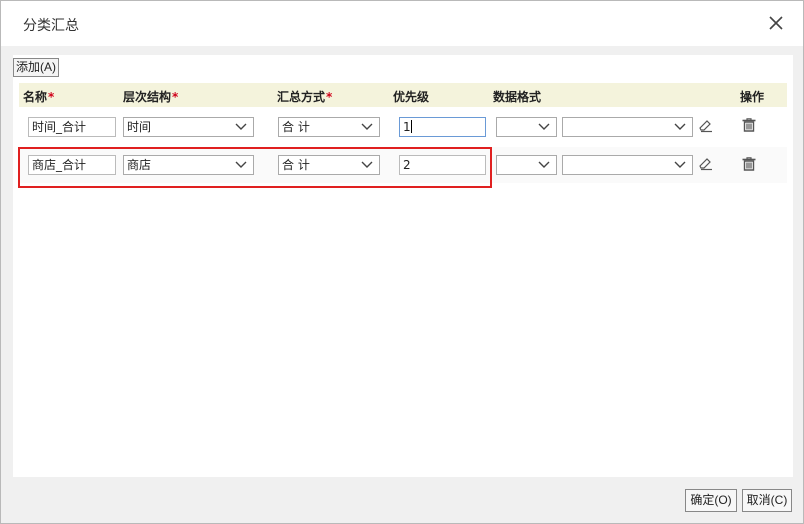 Image resolution: width=804 pixels, height=524 pixels. What do you see at coordinates (188, 127) in the screenshot?
I see `hierarchy-select: 时间` at bounding box center [188, 127].